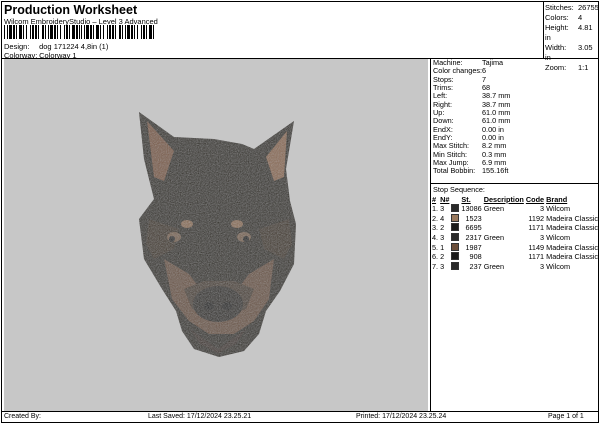  Describe the element at coordinates (515, 209) in the screenshot. I see `table-row: 1. 3 13086 Green 3 Wilcom` at that location.